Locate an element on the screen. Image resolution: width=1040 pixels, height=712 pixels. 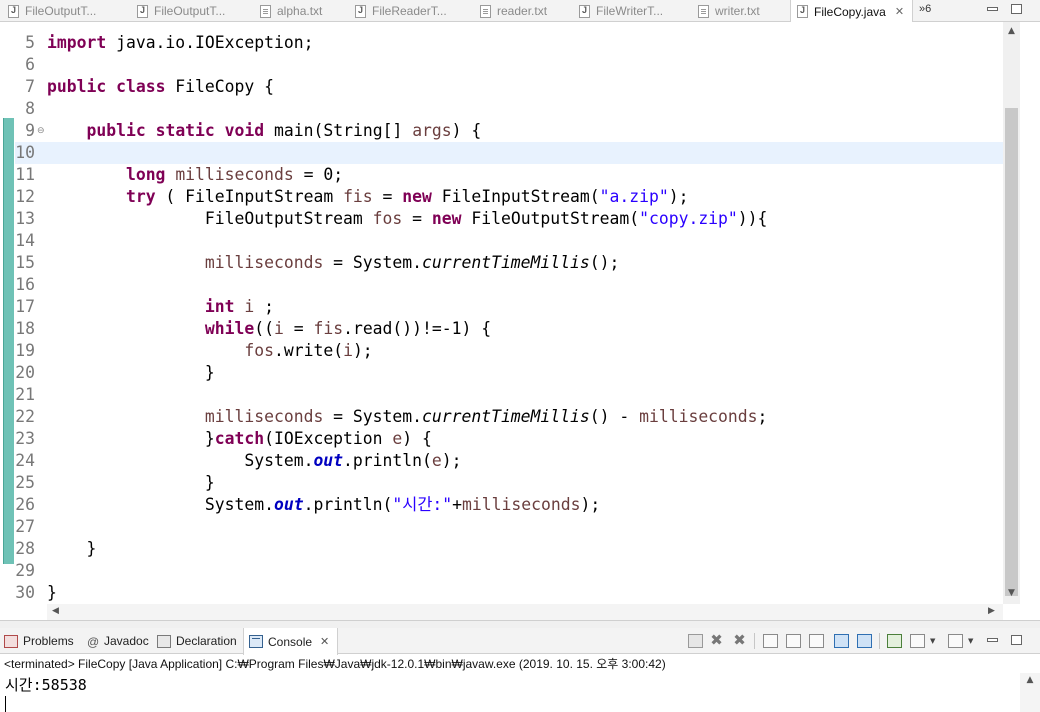
remove-launch-icon: ✖ is located at coordinates (716, 640).